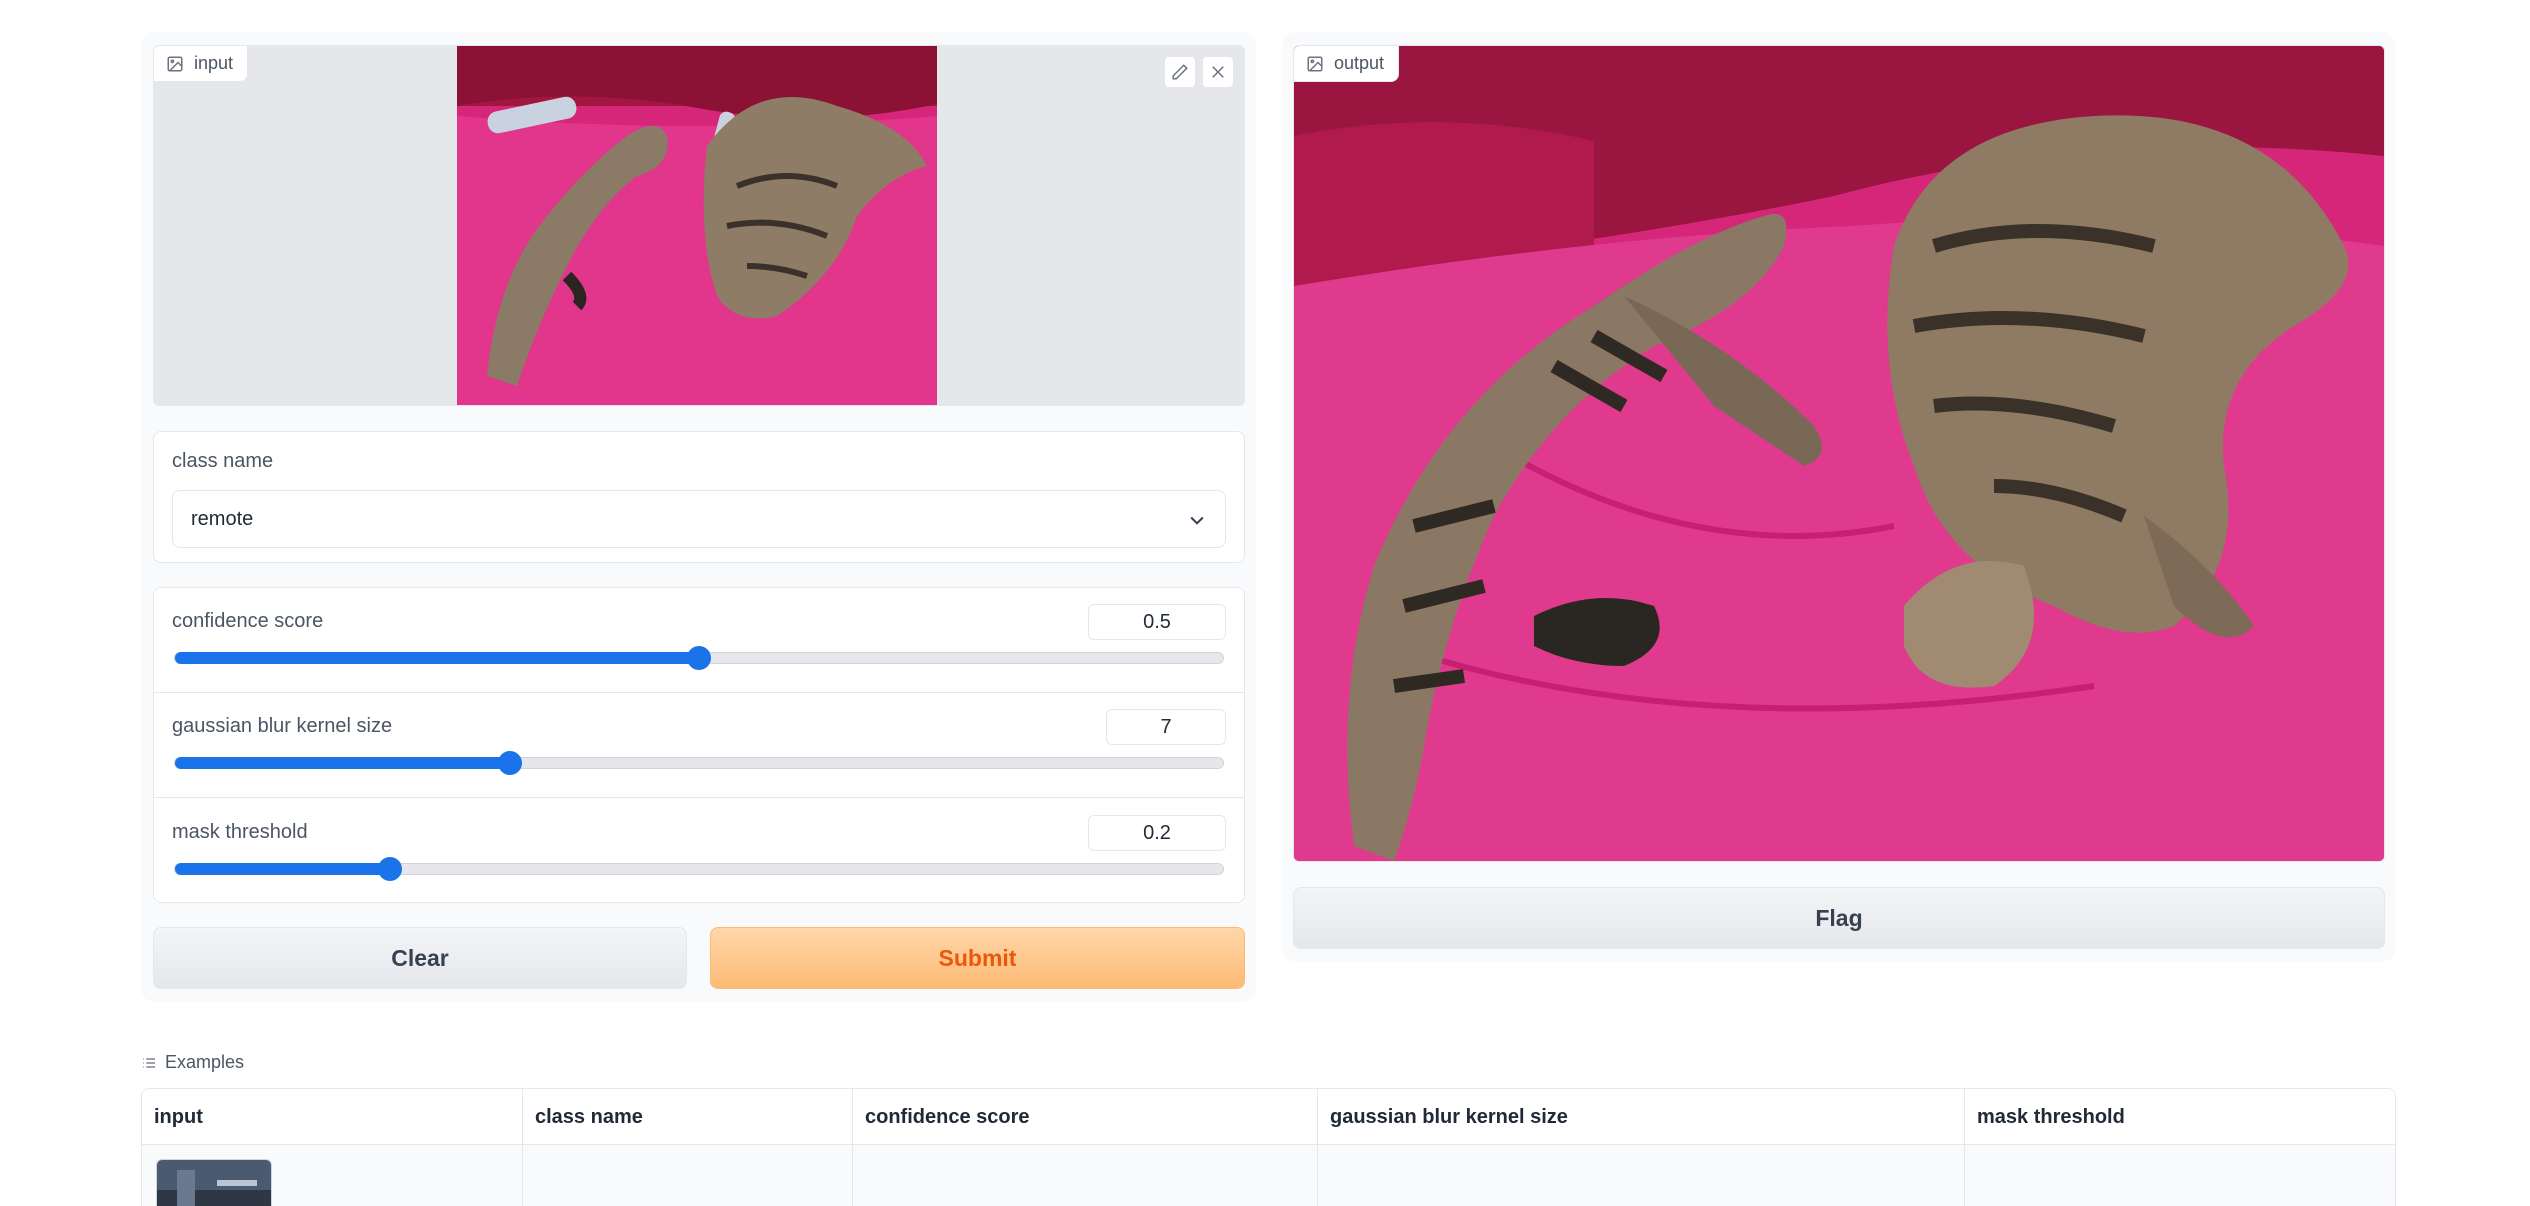 This screenshot has width=2530, height=1206. I want to click on example-row, so click(1268, 1175).